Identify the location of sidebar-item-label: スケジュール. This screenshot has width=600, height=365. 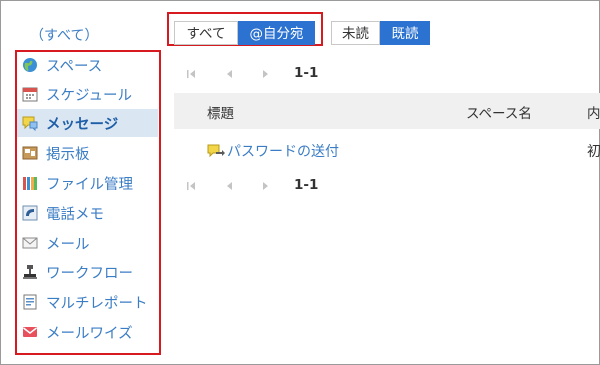
(89, 95).